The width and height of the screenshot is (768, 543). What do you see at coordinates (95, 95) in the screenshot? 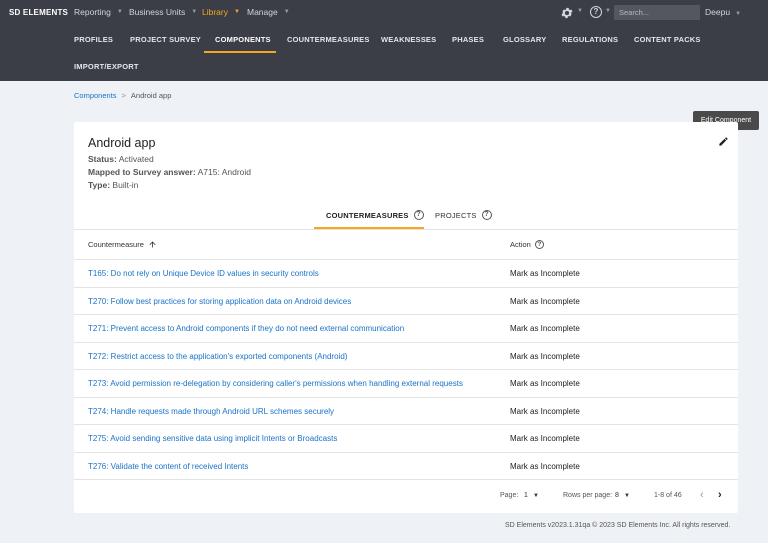
I see `breadcrumb-components-link: Components` at bounding box center [95, 95].